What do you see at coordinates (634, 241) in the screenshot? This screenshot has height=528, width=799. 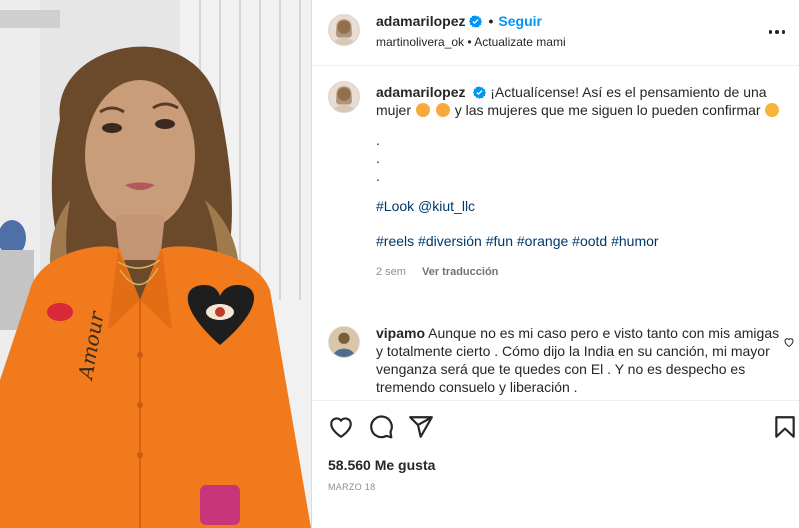 I see `hashtag: #humor` at bounding box center [634, 241].